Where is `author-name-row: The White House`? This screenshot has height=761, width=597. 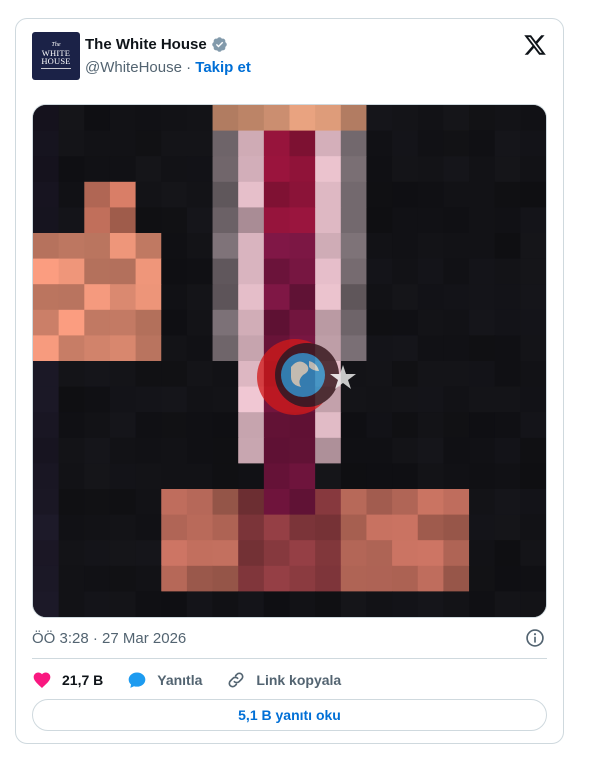
author-name-row: The White House is located at coordinates (156, 44).